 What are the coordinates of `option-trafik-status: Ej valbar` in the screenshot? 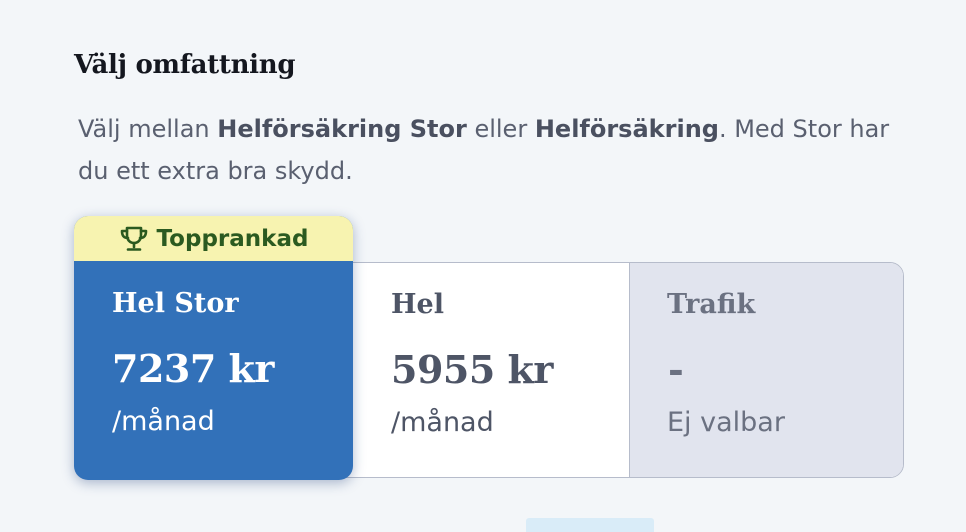 It's located at (726, 422).